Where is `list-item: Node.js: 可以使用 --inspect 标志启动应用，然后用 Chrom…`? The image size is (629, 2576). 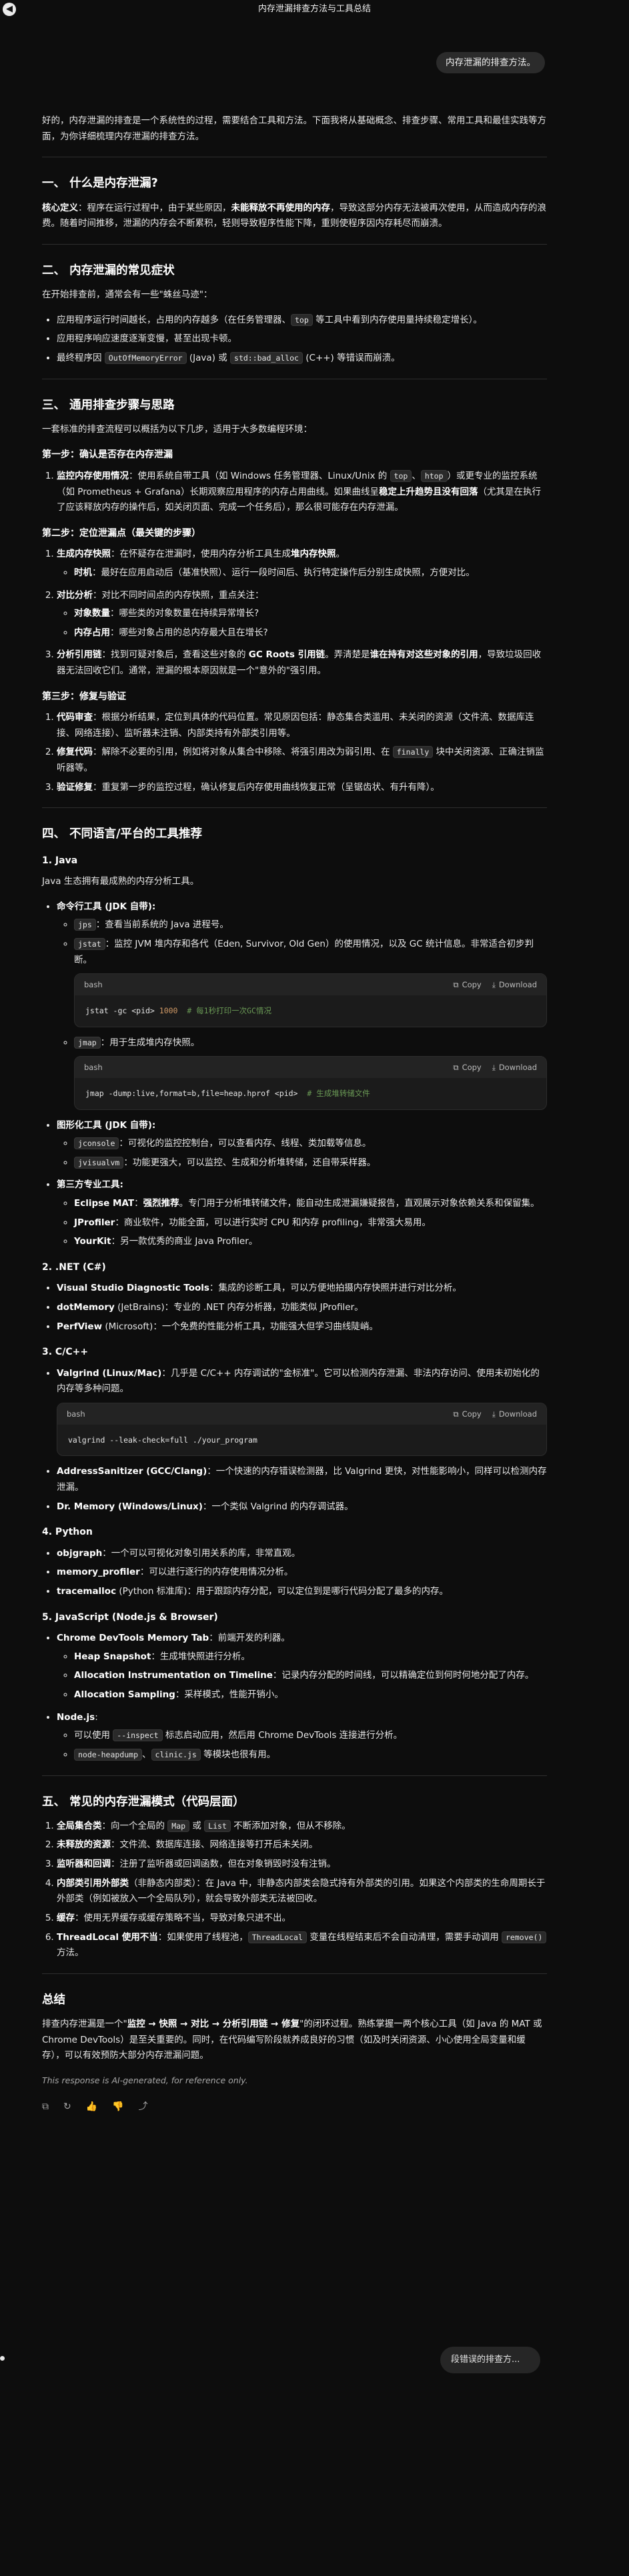 list-item: Node.js: 可以使用 --inspect 标志启动应用，然后用 Chrom… is located at coordinates (302, 1736).